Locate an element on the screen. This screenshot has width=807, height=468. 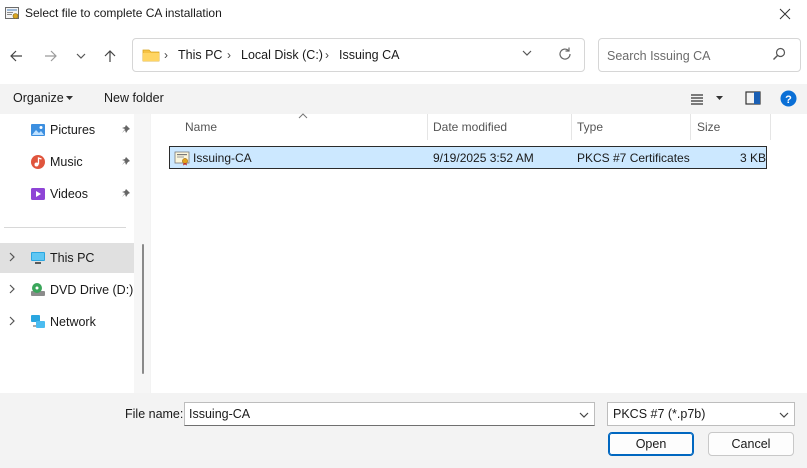
recent-locations-button is located at coordinates (81, 56).